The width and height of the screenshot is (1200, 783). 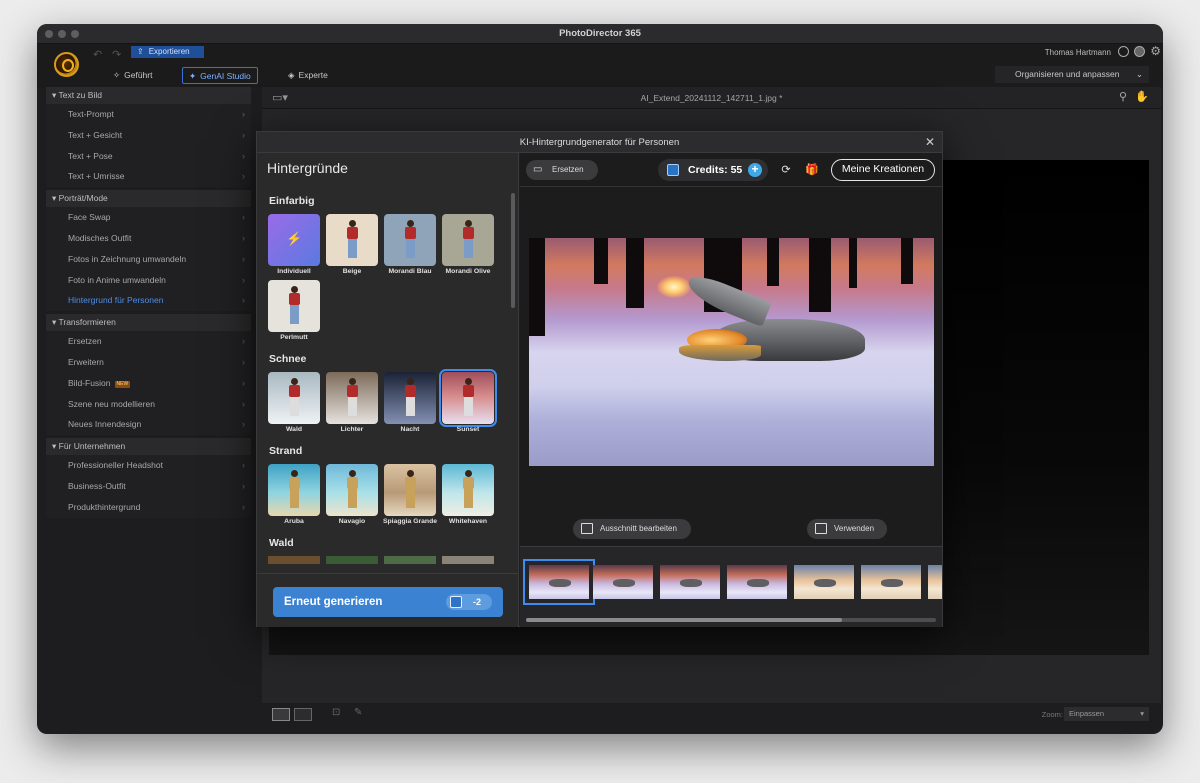 I want to click on result-thumbnail-strip, so click(x=731, y=586).